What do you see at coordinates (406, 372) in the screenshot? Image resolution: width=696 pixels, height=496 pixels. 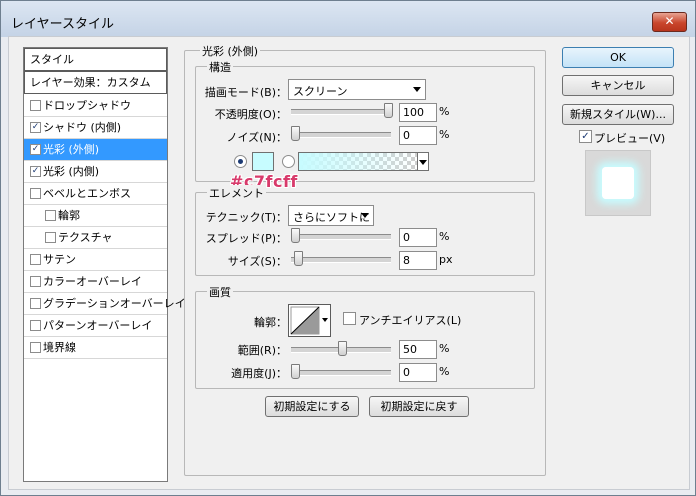 I see `jitter-value: 0` at bounding box center [406, 372].